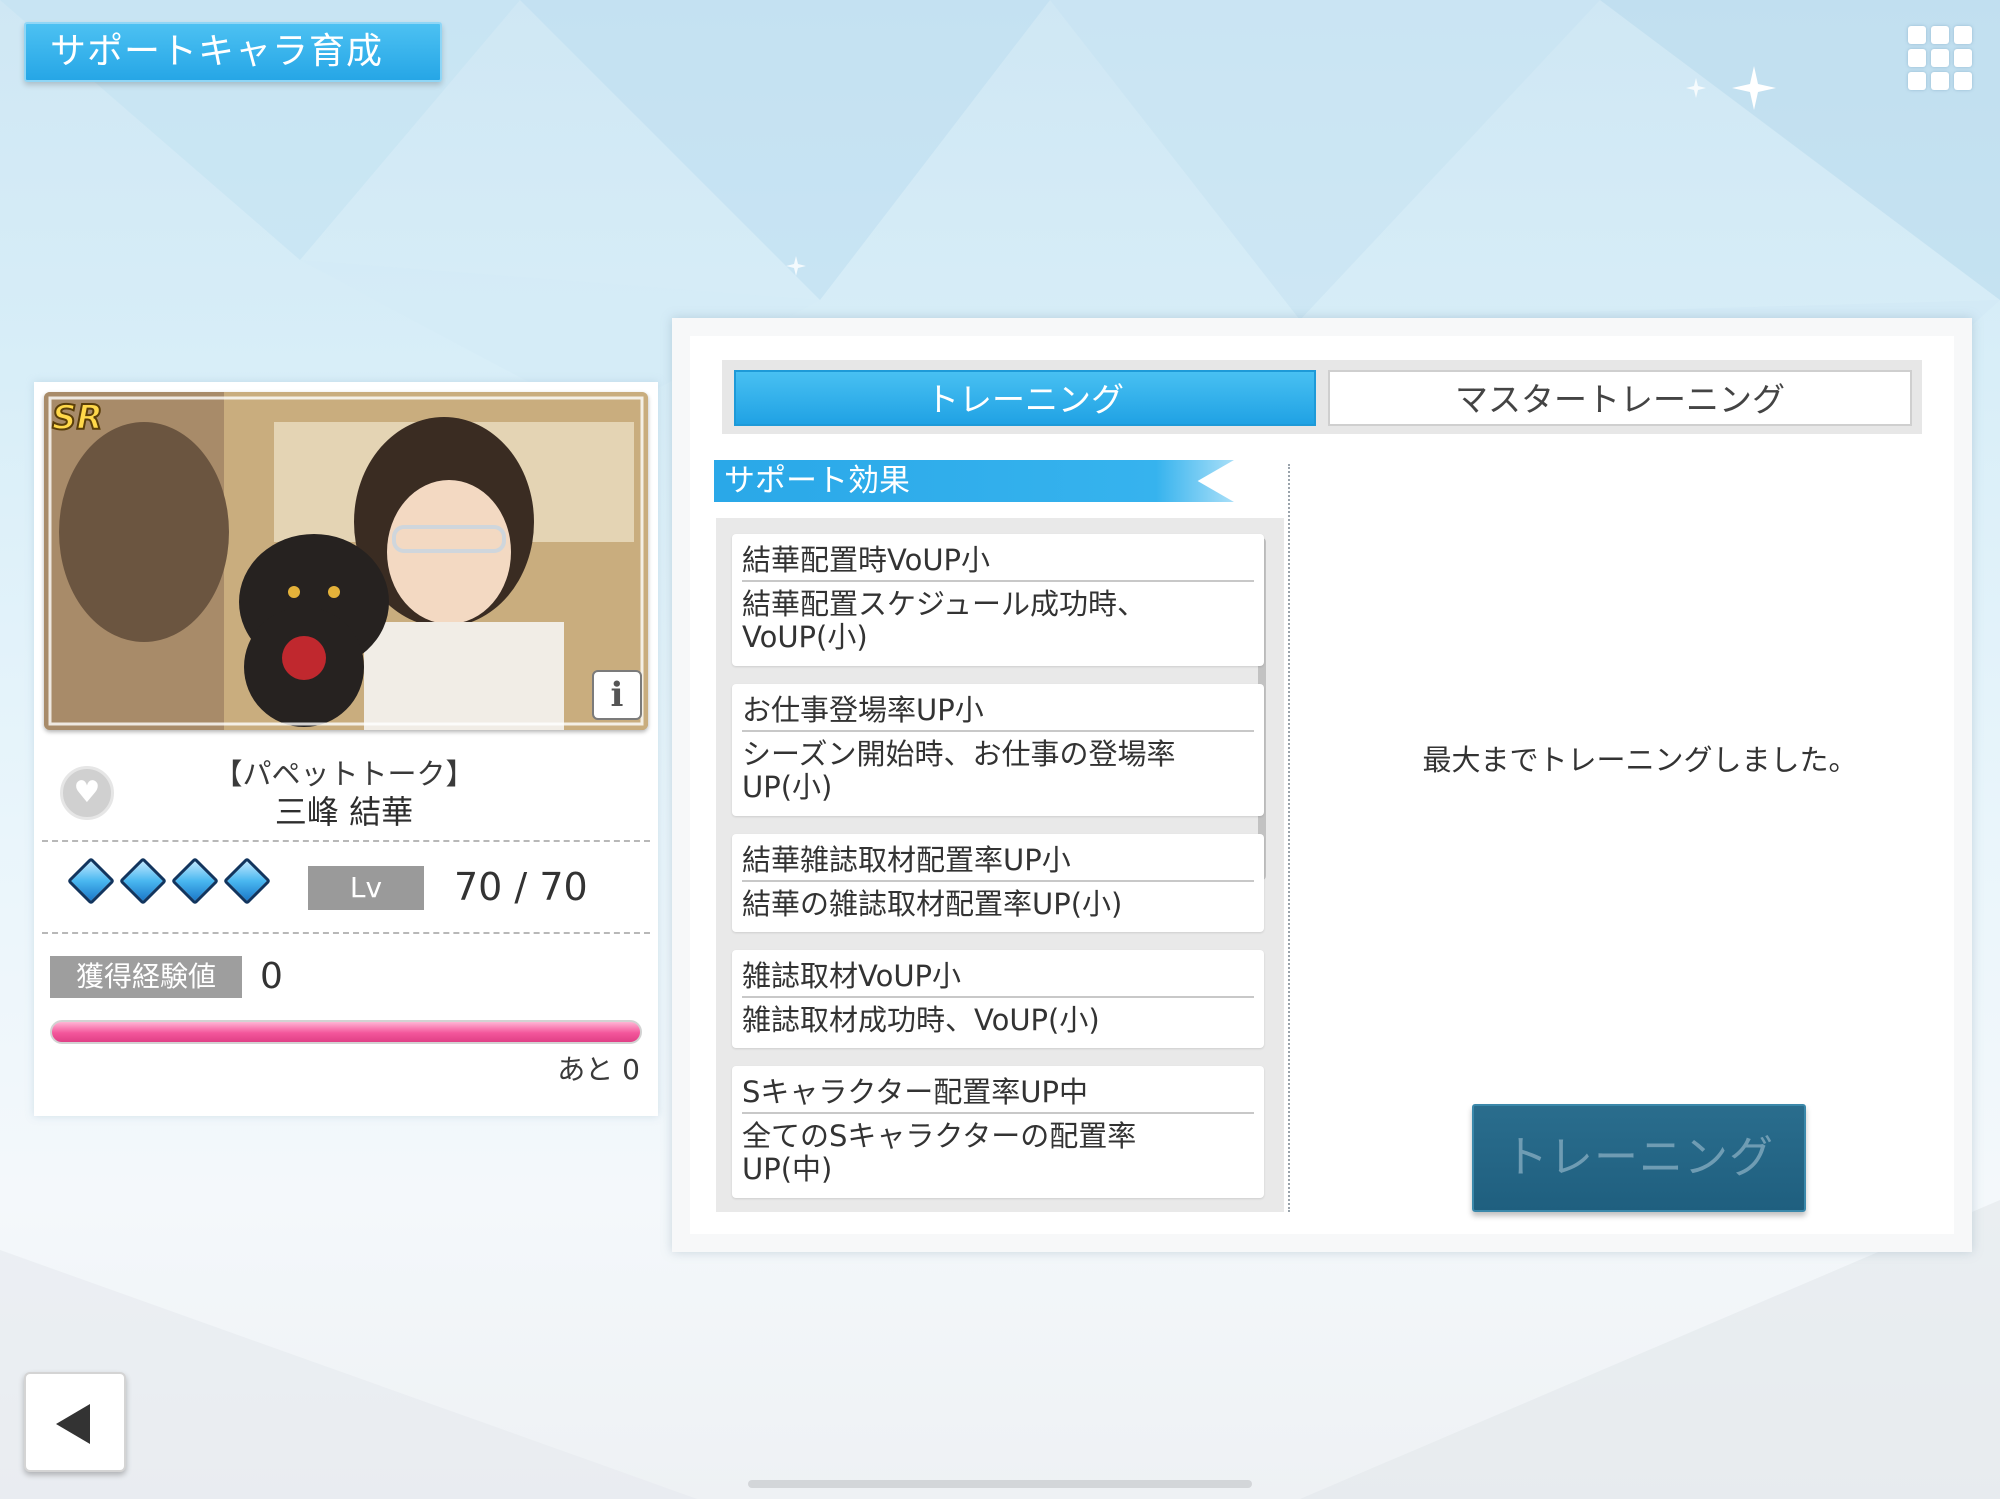  I want to click on tab-training: トレーニング, so click(1025, 398).